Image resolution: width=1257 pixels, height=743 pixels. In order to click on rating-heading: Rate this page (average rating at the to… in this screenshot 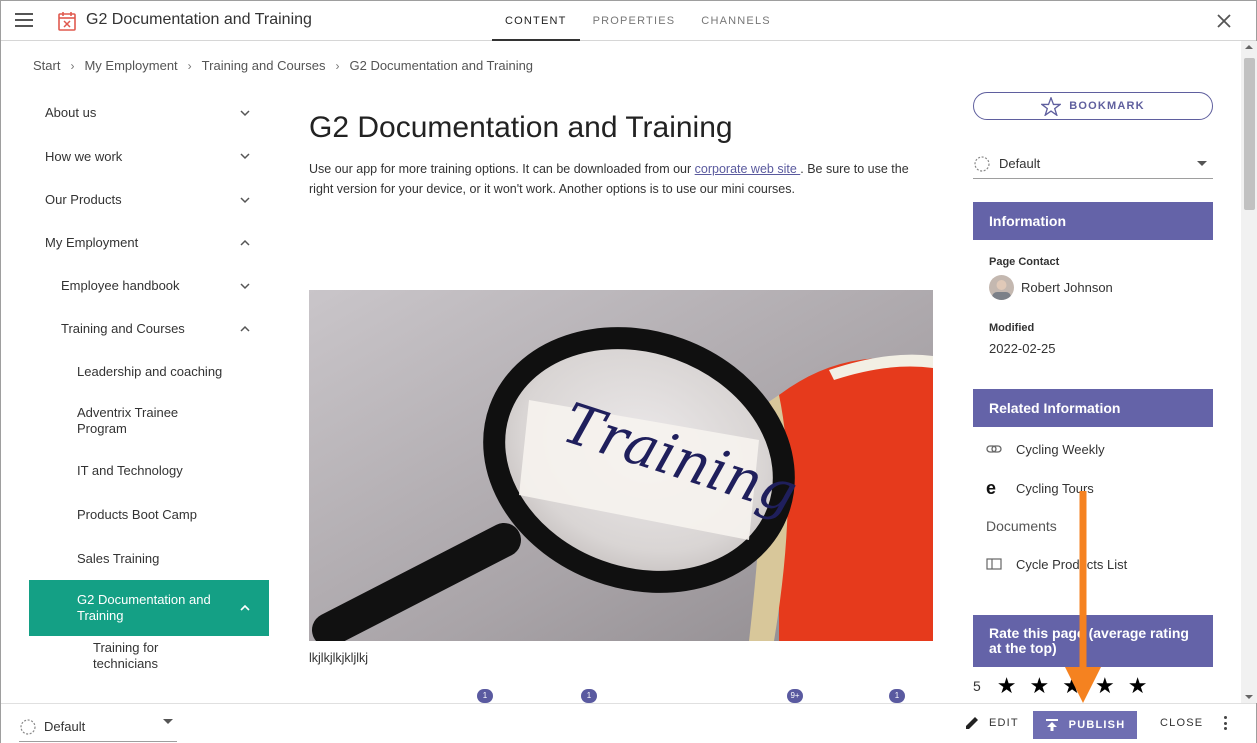, I will do `click(1093, 641)`.